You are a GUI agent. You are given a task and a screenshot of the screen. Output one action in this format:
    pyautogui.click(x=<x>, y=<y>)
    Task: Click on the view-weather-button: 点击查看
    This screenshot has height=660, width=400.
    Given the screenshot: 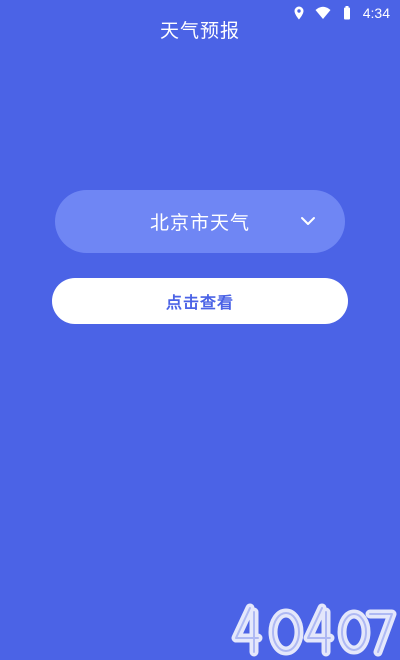 What is the action you would take?
    pyautogui.click(x=200, y=301)
    